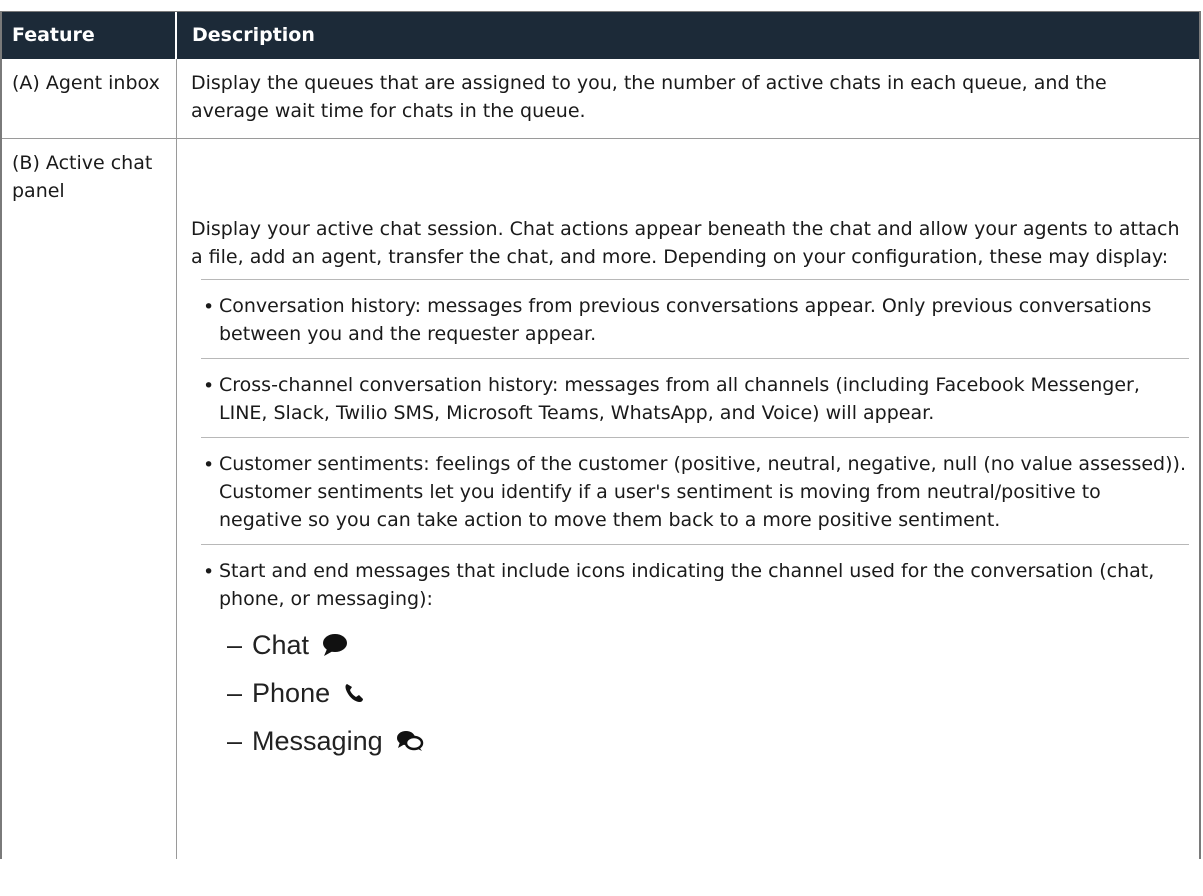  I want to click on channel-label: Messaging, so click(317, 741).